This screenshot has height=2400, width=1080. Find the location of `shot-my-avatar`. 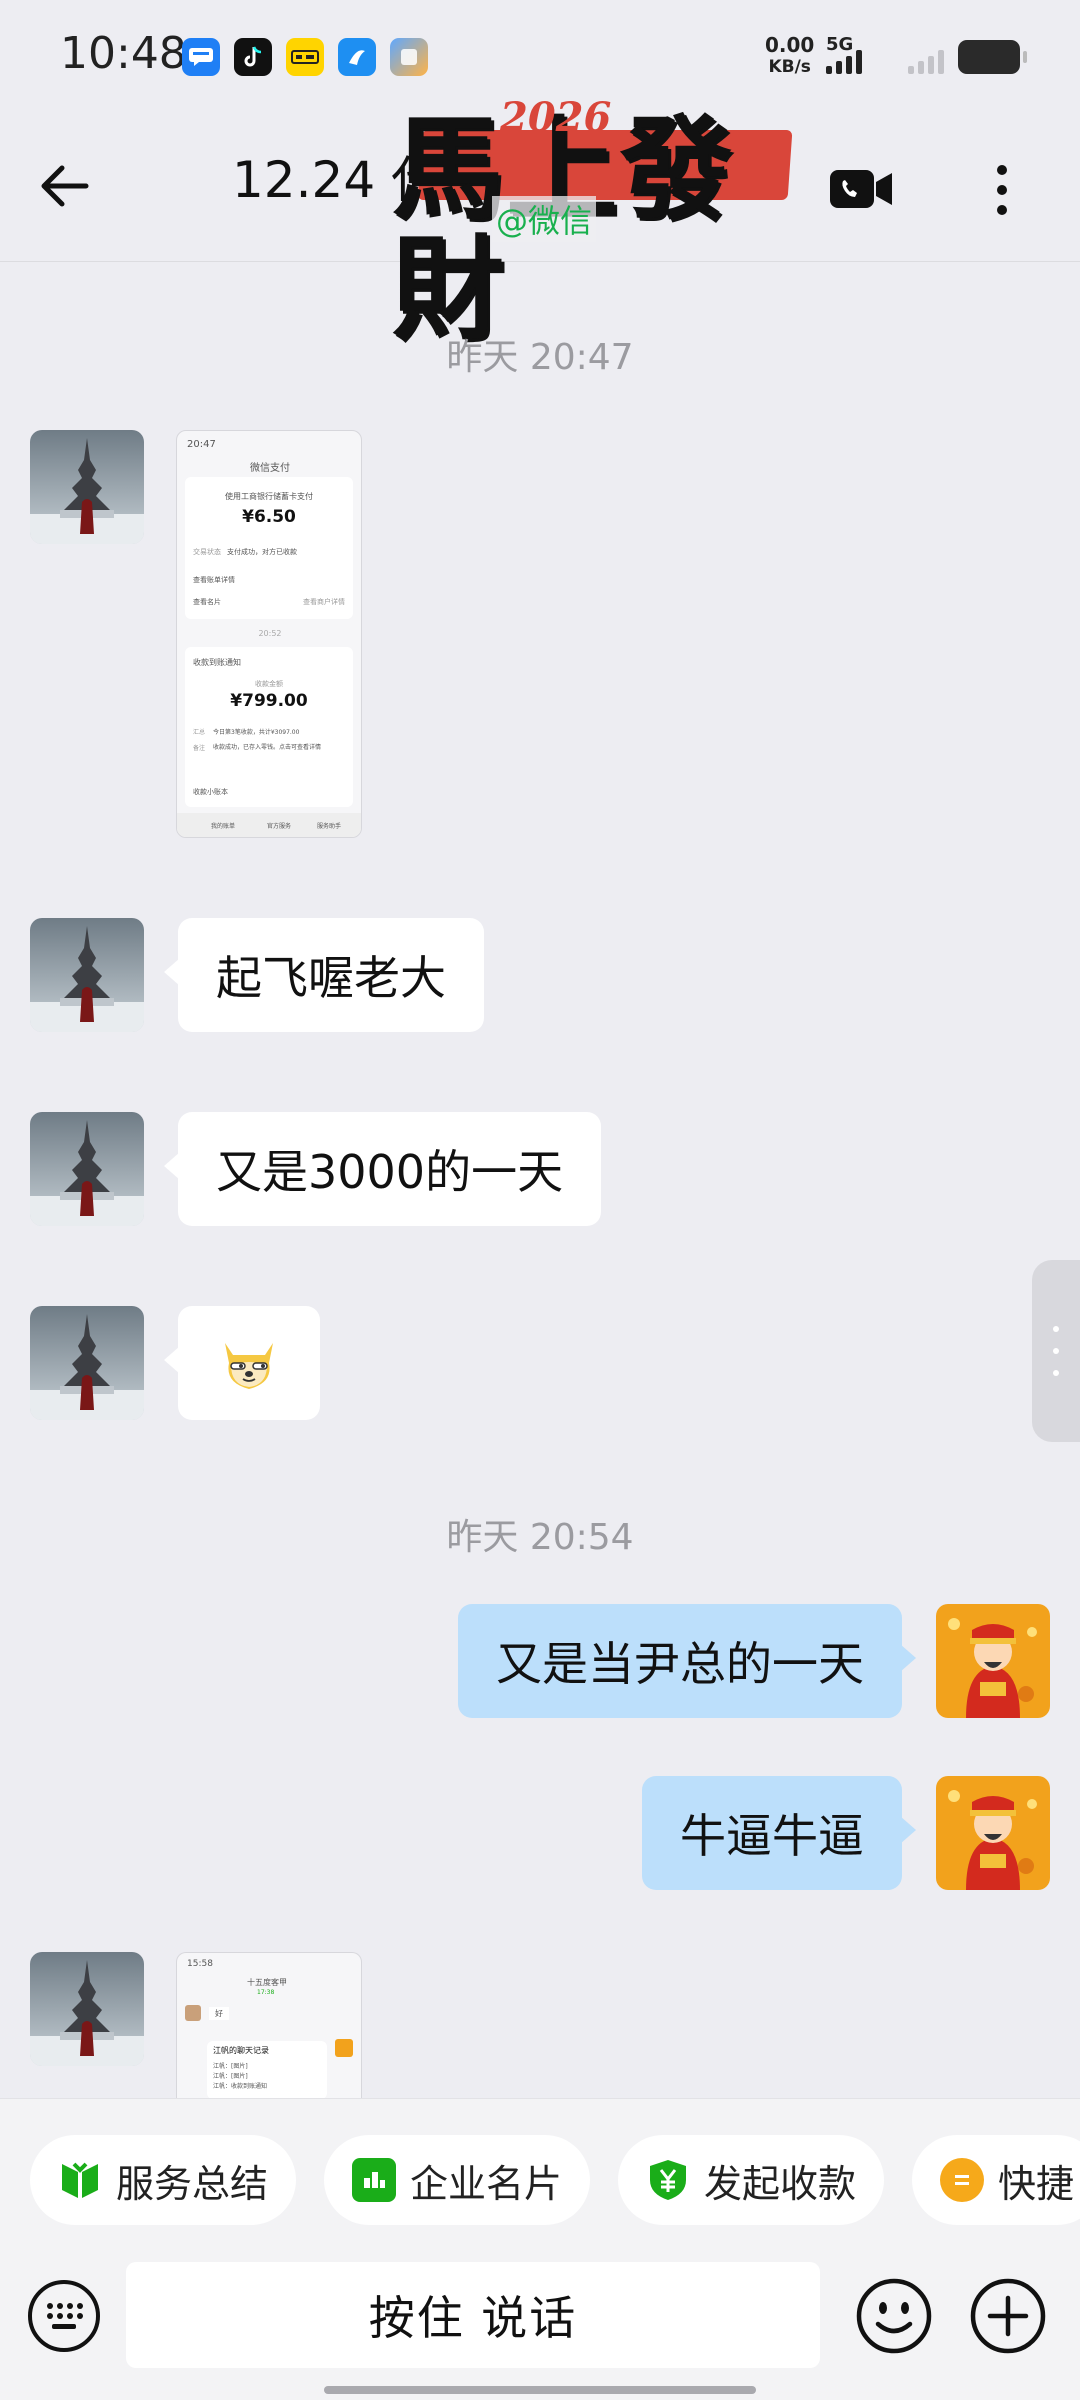

shot-my-avatar is located at coordinates (344, 2048).